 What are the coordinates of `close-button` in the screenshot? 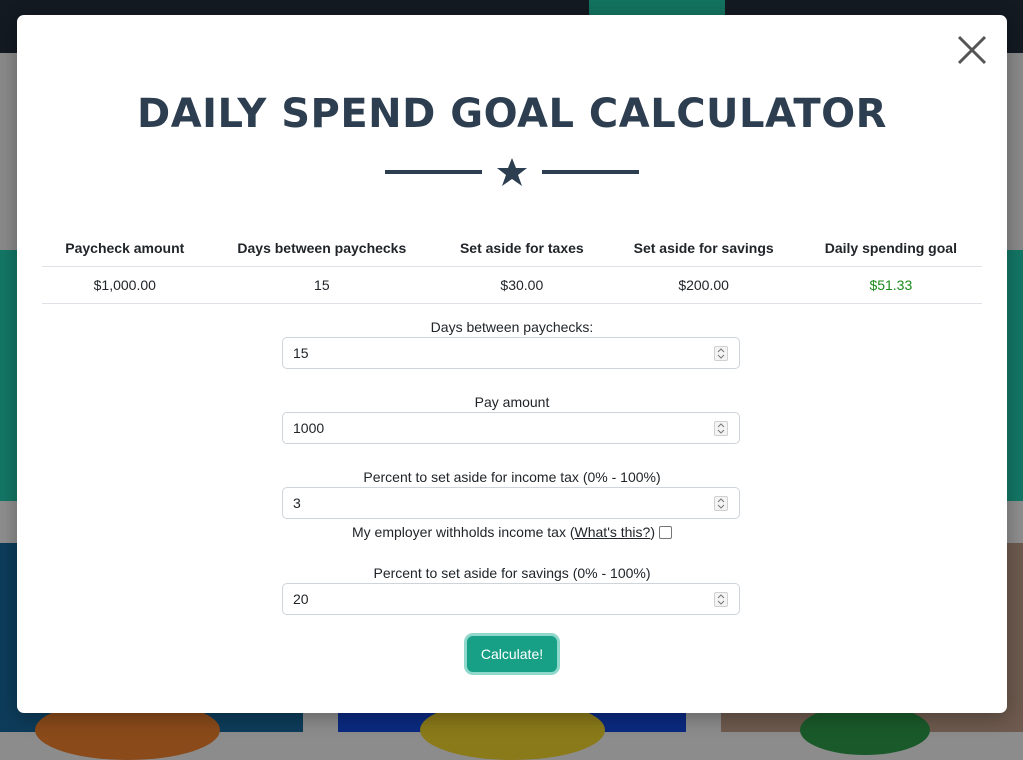 It's located at (972, 50).